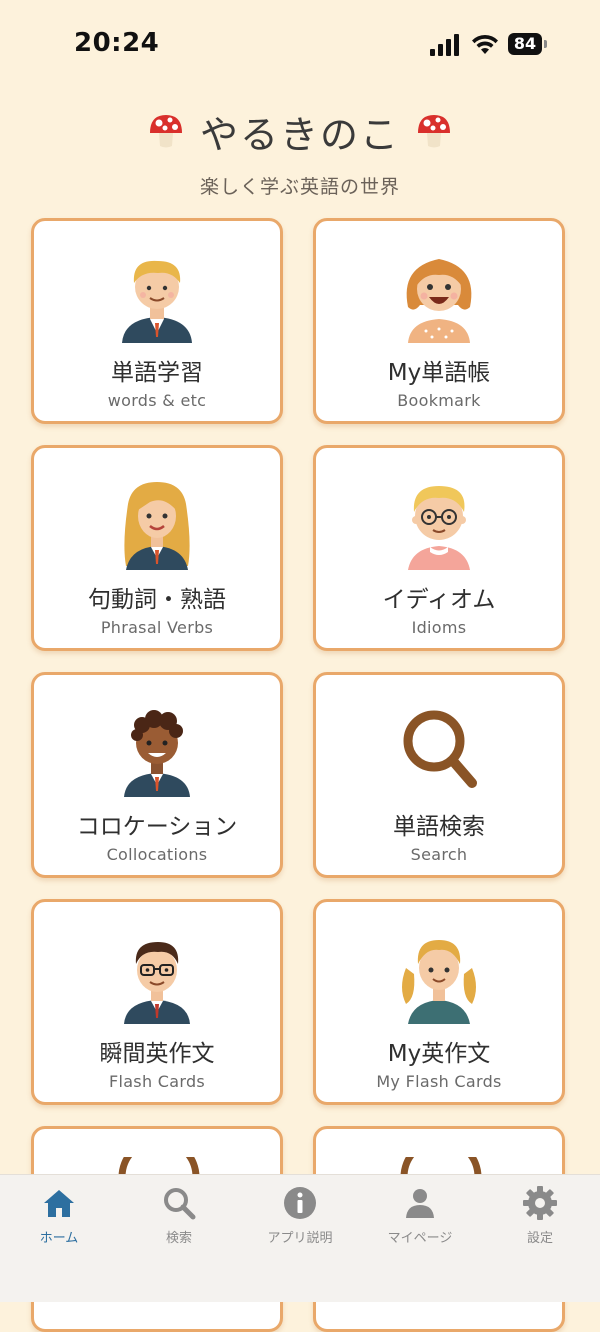 The height and width of the screenshot is (1332, 600). I want to click on boy-suit-avatar, so click(157, 301).